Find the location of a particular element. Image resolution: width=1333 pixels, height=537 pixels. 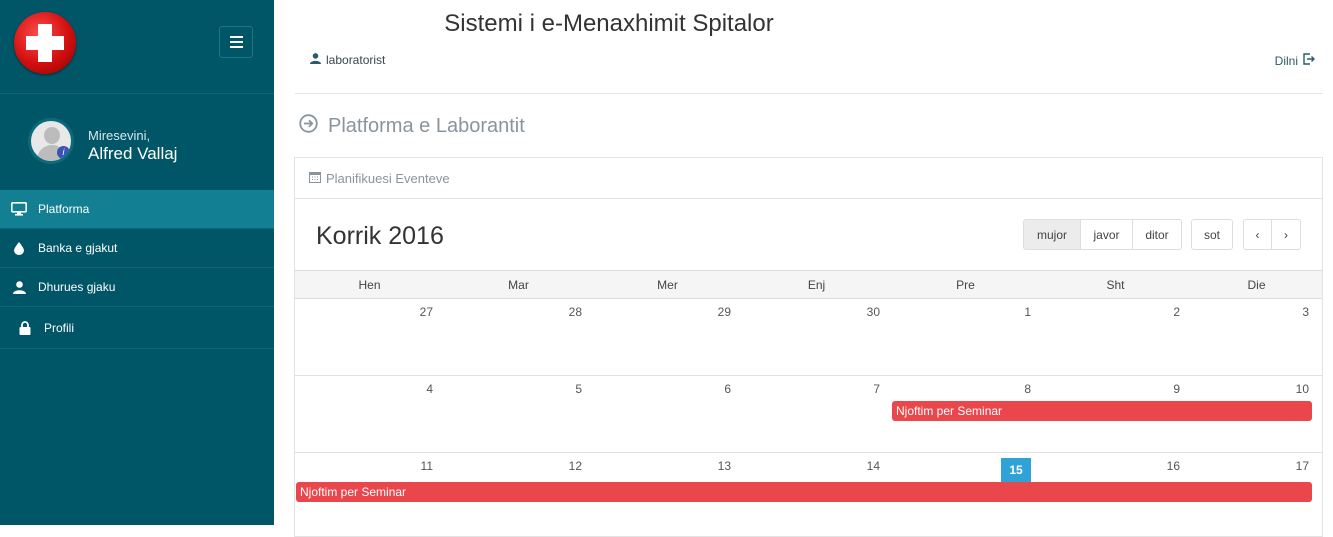

weekday-label: Mar is located at coordinates (518, 285).